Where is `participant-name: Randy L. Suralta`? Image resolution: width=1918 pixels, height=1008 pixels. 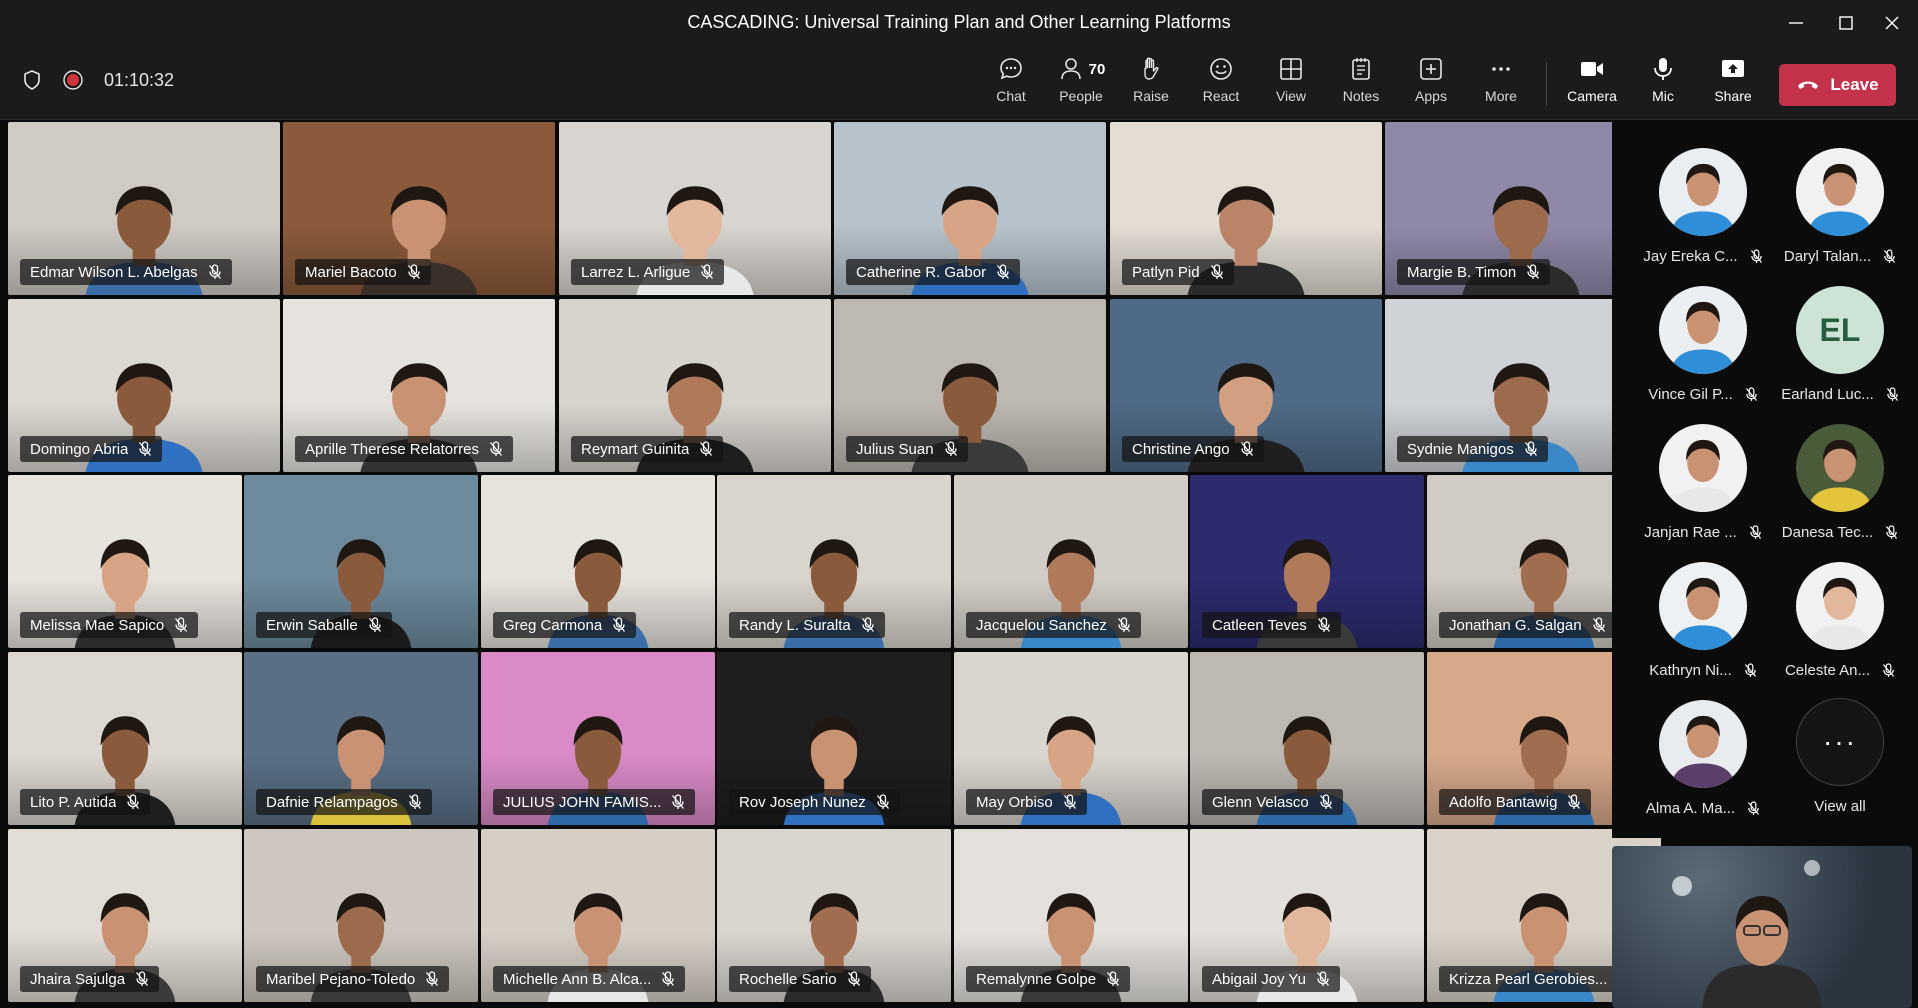
participant-name: Randy L. Suralta is located at coordinates (795, 625).